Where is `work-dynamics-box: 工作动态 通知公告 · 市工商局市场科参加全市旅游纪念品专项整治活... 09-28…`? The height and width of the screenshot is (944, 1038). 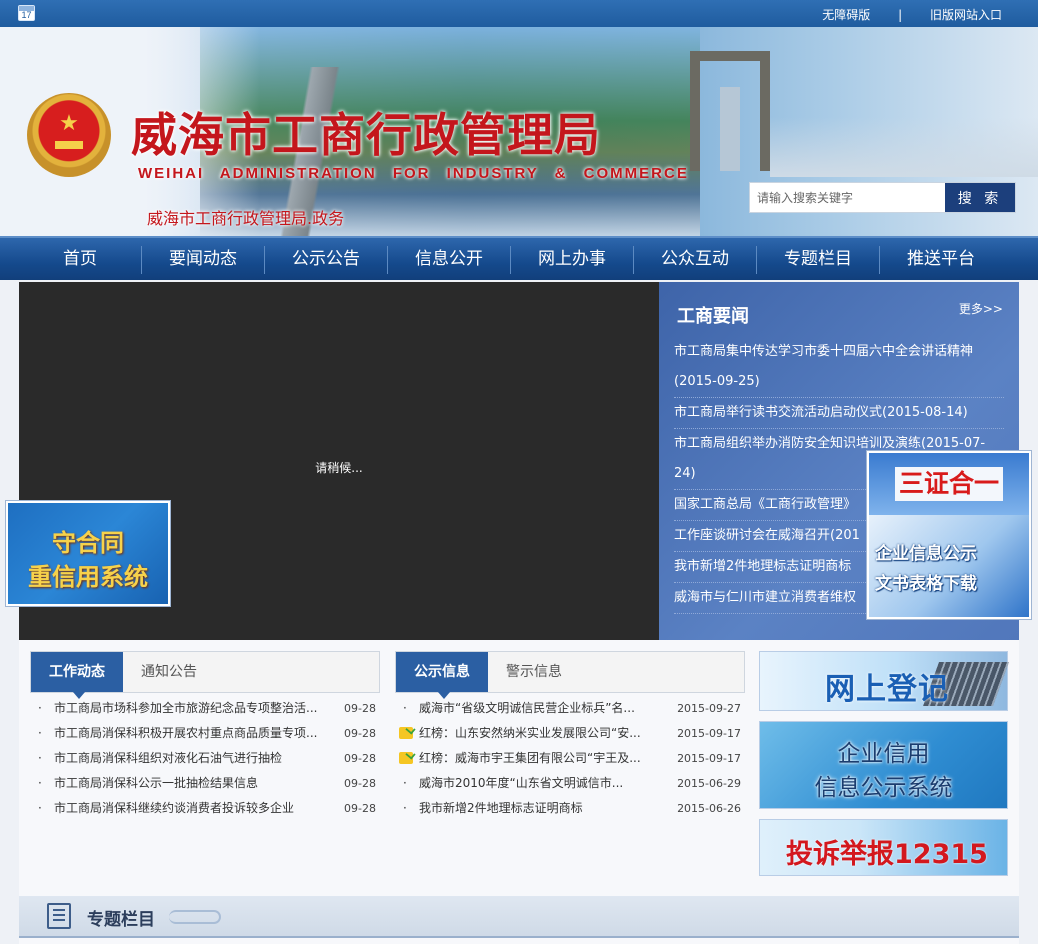 work-dynamics-box: 工作动态 通知公告 · 市工商局市场科参加全市旅游纪念品专项整治活... 09-28… is located at coordinates (205, 736).